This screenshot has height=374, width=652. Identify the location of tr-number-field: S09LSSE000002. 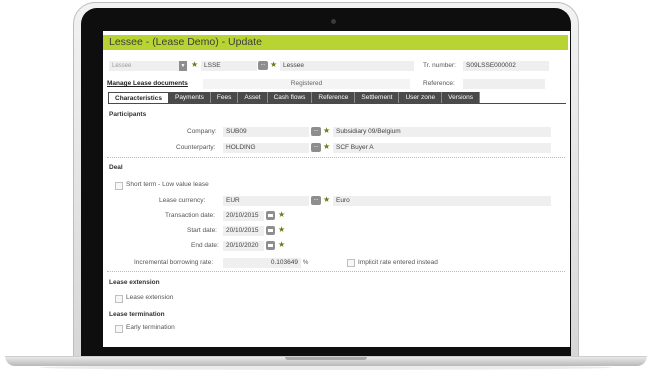
(506, 66).